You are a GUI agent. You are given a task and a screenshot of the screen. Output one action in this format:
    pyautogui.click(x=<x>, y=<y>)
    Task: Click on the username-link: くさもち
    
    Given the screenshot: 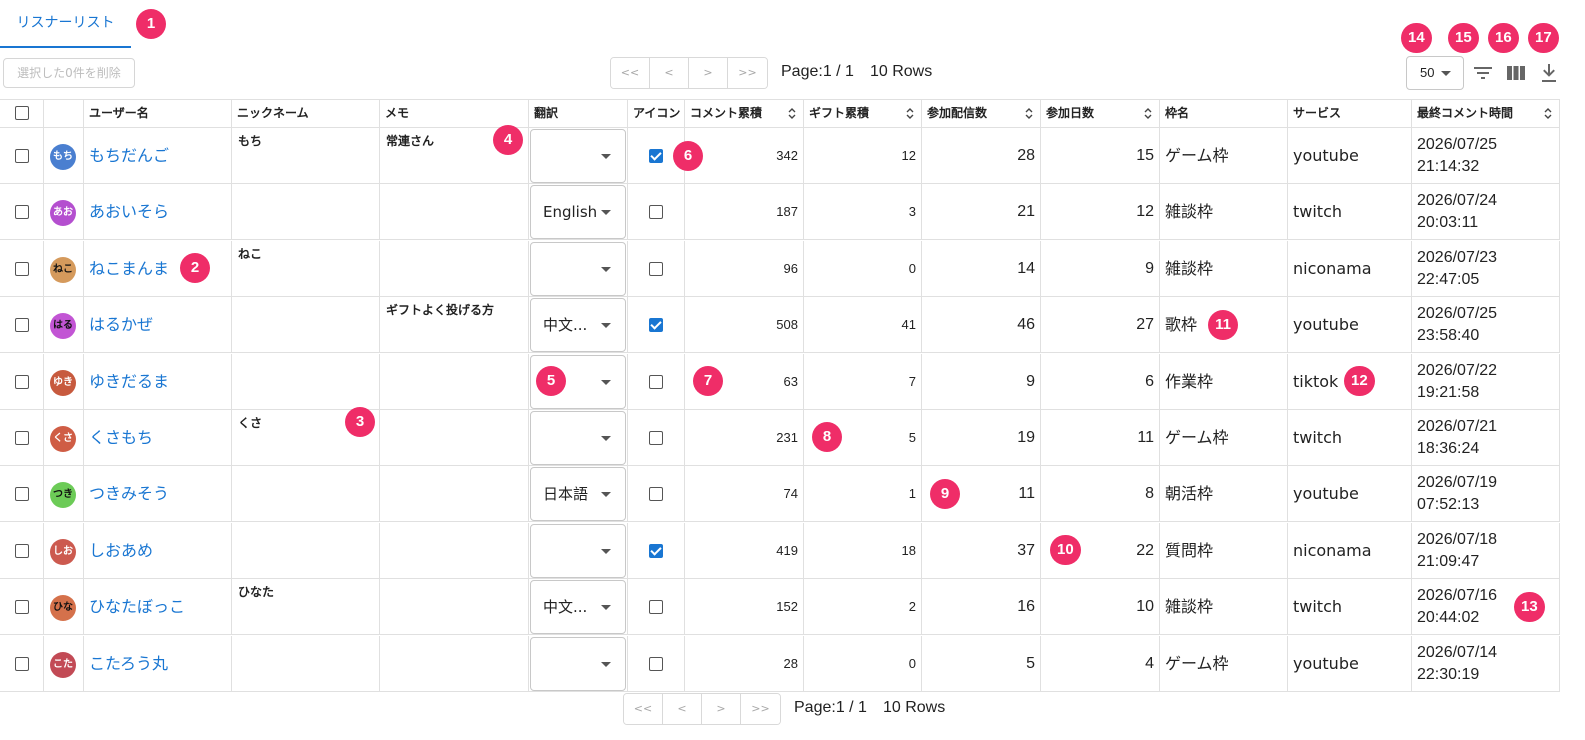 What is the action you would take?
    pyautogui.click(x=121, y=438)
    